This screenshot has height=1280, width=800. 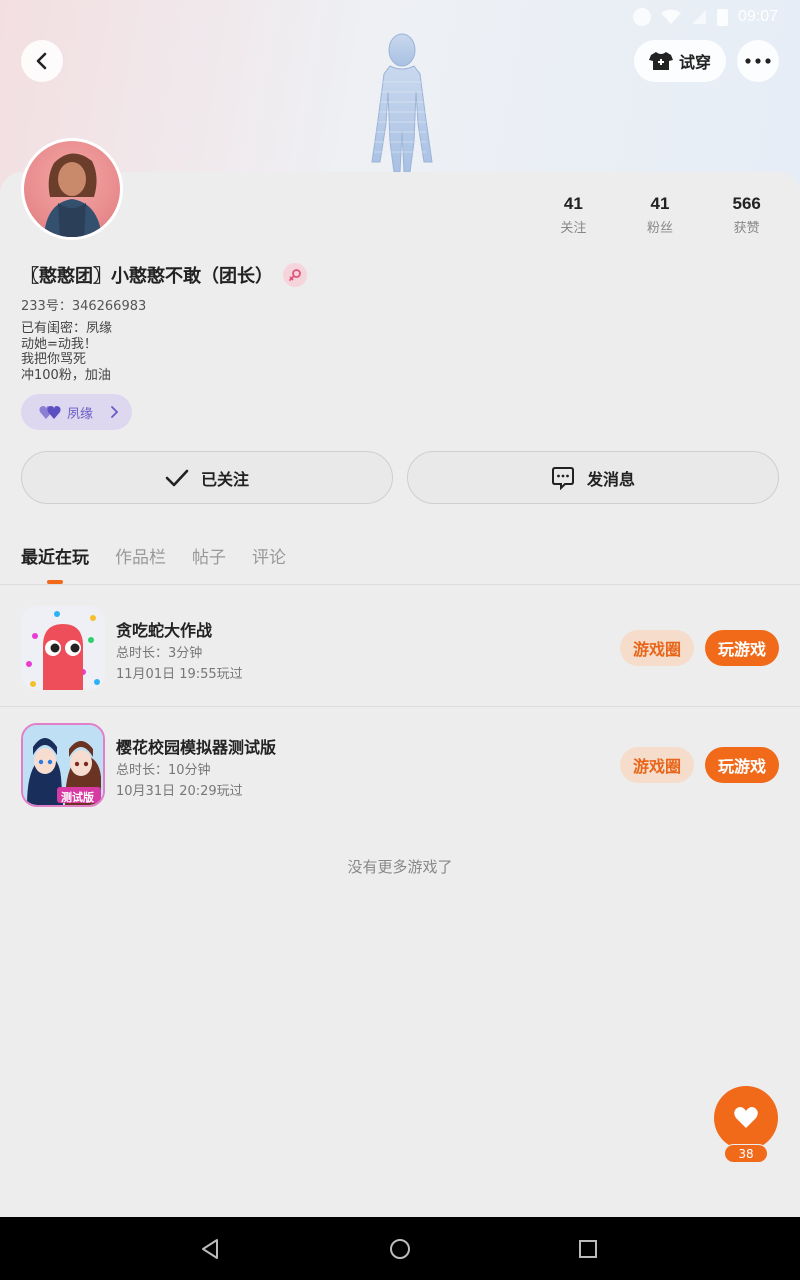 I want to click on bff-tag: 夙缘, so click(x=76, y=412).